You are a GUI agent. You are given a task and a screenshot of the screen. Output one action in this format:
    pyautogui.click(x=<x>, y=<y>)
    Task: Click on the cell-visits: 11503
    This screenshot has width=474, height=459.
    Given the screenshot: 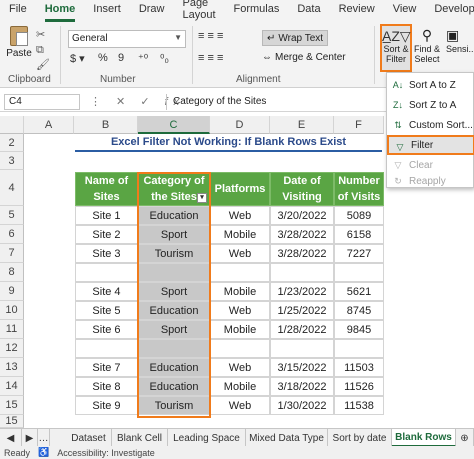 What is the action you would take?
    pyautogui.click(x=359, y=367)
    